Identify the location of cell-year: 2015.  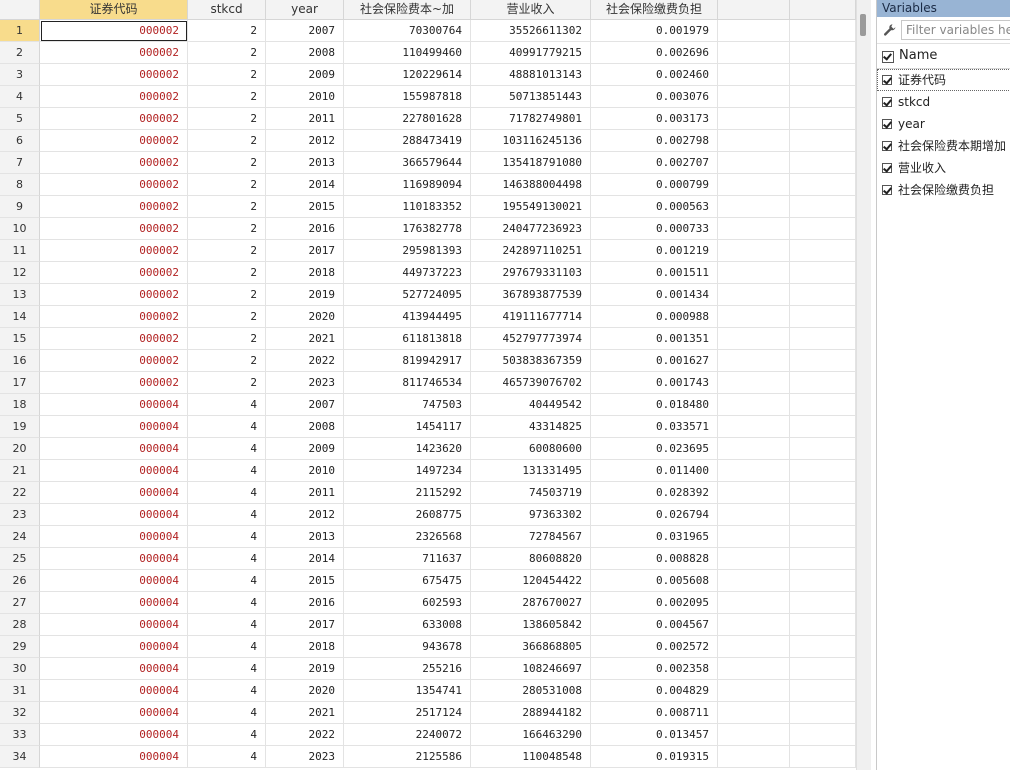
(305, 207).